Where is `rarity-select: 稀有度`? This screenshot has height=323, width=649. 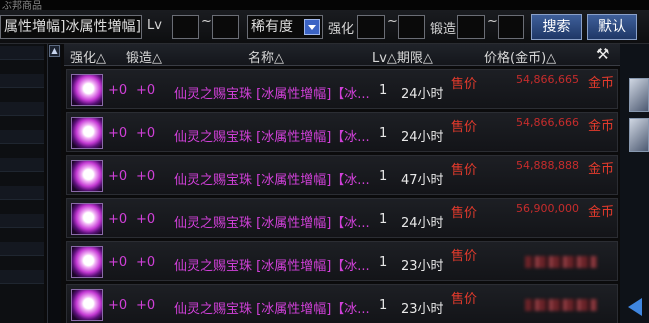 rarity-select: 稀有度 is located at coordinates (285, 27).